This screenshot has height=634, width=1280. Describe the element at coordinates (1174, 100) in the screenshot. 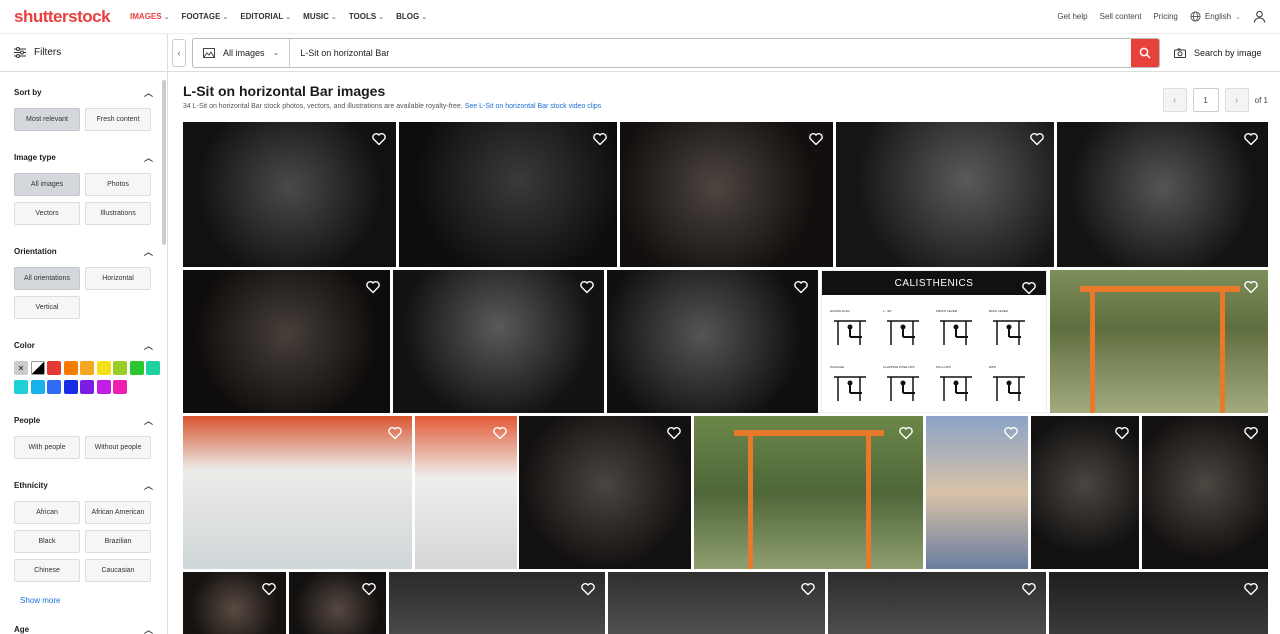

I see `prev-page-button: ‹` at that location.